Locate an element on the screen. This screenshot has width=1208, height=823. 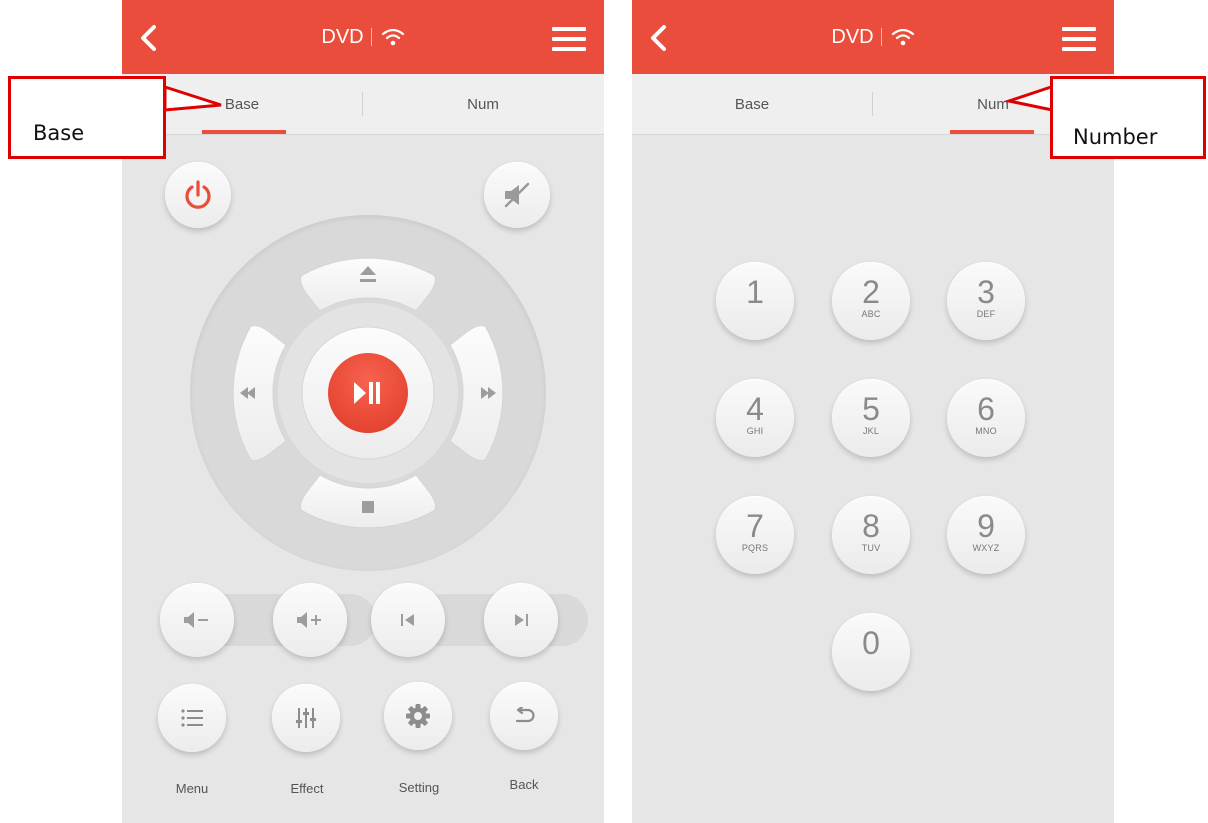
volume-down-icon is located at coordinates (196, 620).